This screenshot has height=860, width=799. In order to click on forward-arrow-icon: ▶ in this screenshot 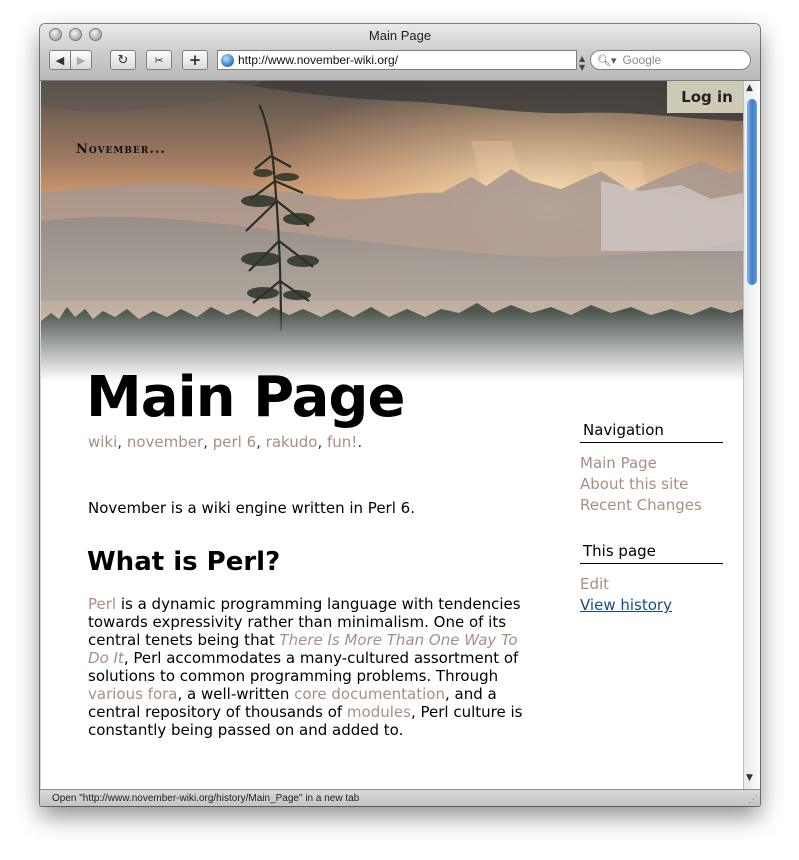, I will do `click(81, 60)`.